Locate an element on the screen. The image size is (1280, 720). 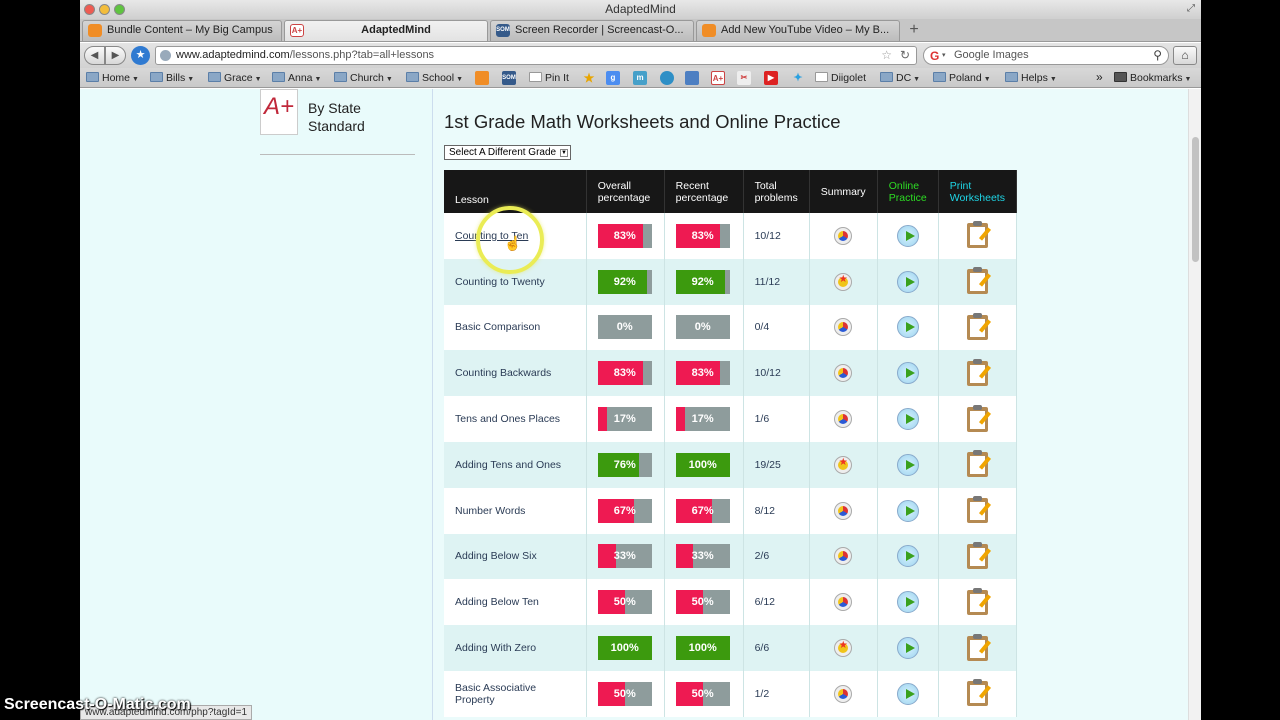
document-icon is located at coordinates (692, 78).